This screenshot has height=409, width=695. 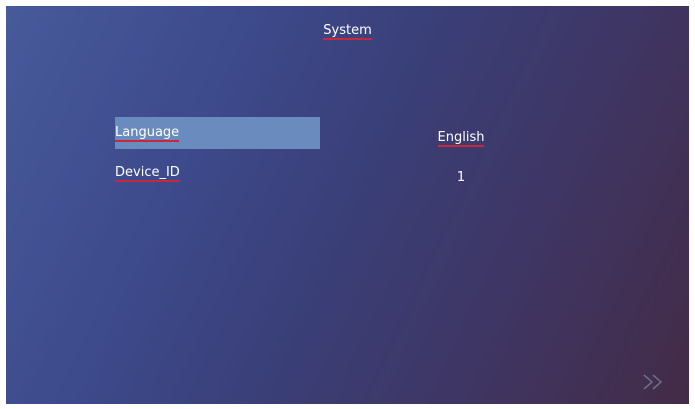 What do you see at coordinates (217, 173) in the screenshot?
I see `settings-row-device-id: Device_ID` at bounding box center [217, 173].